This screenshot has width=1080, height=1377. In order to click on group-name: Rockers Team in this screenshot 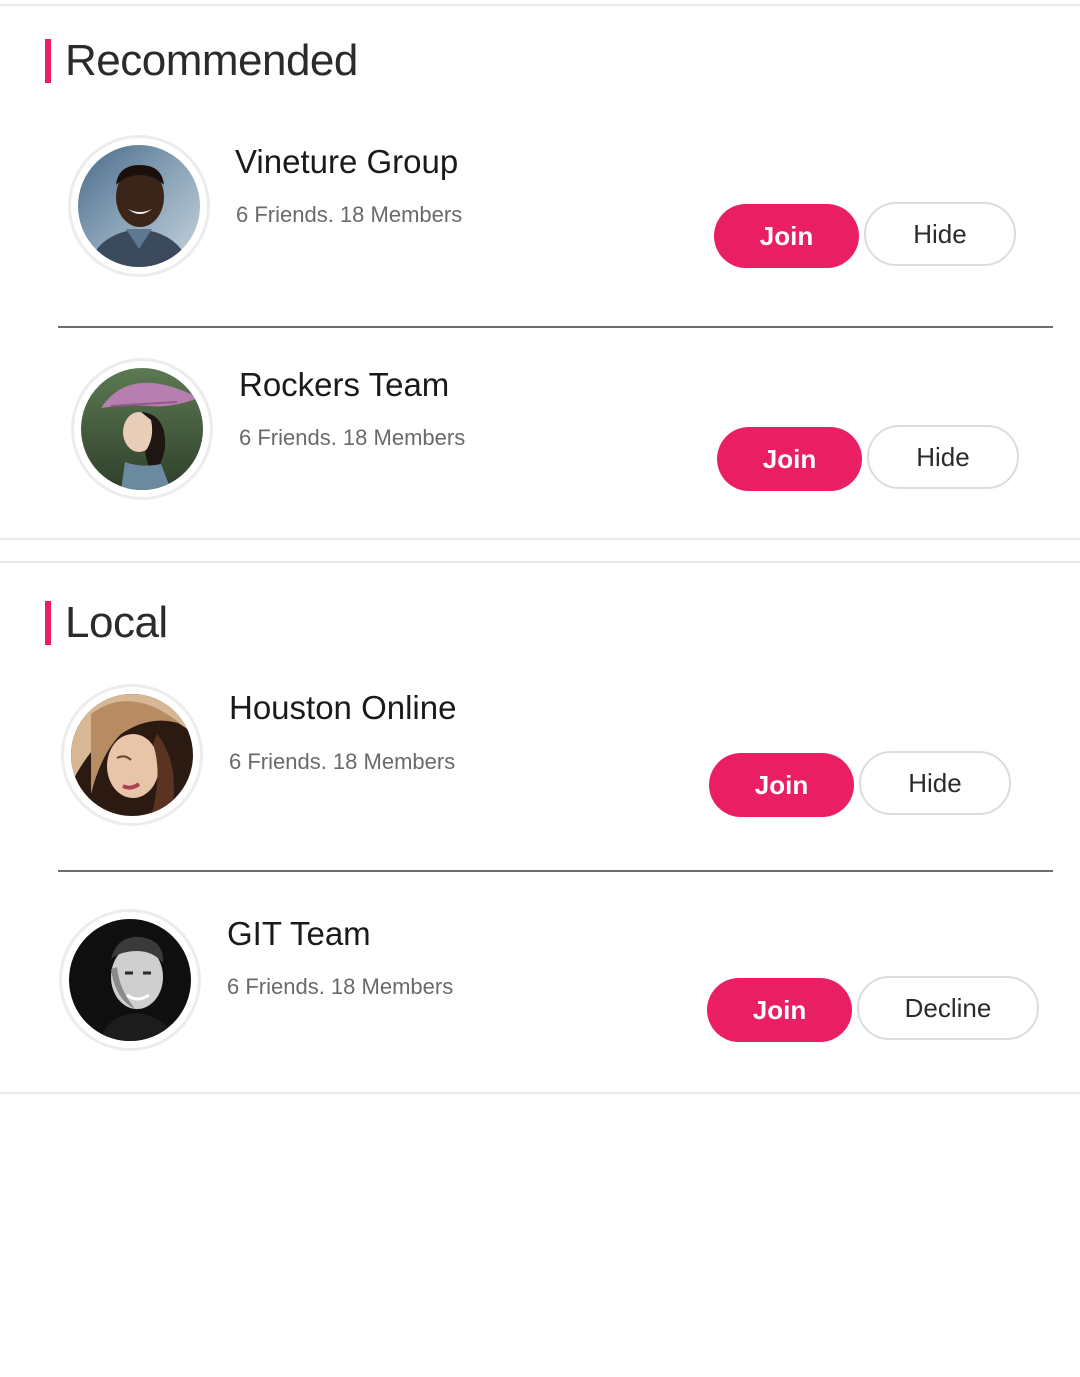, I will do `click(344, 385)`.